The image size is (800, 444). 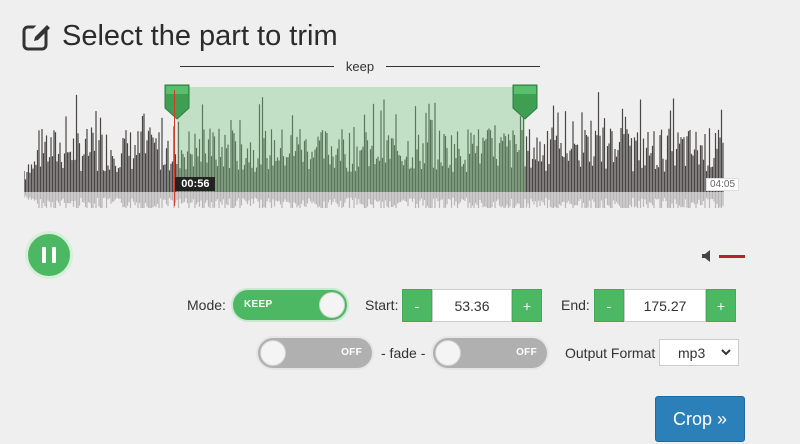 I want to click on selection-region, so click(x=351, y=139).